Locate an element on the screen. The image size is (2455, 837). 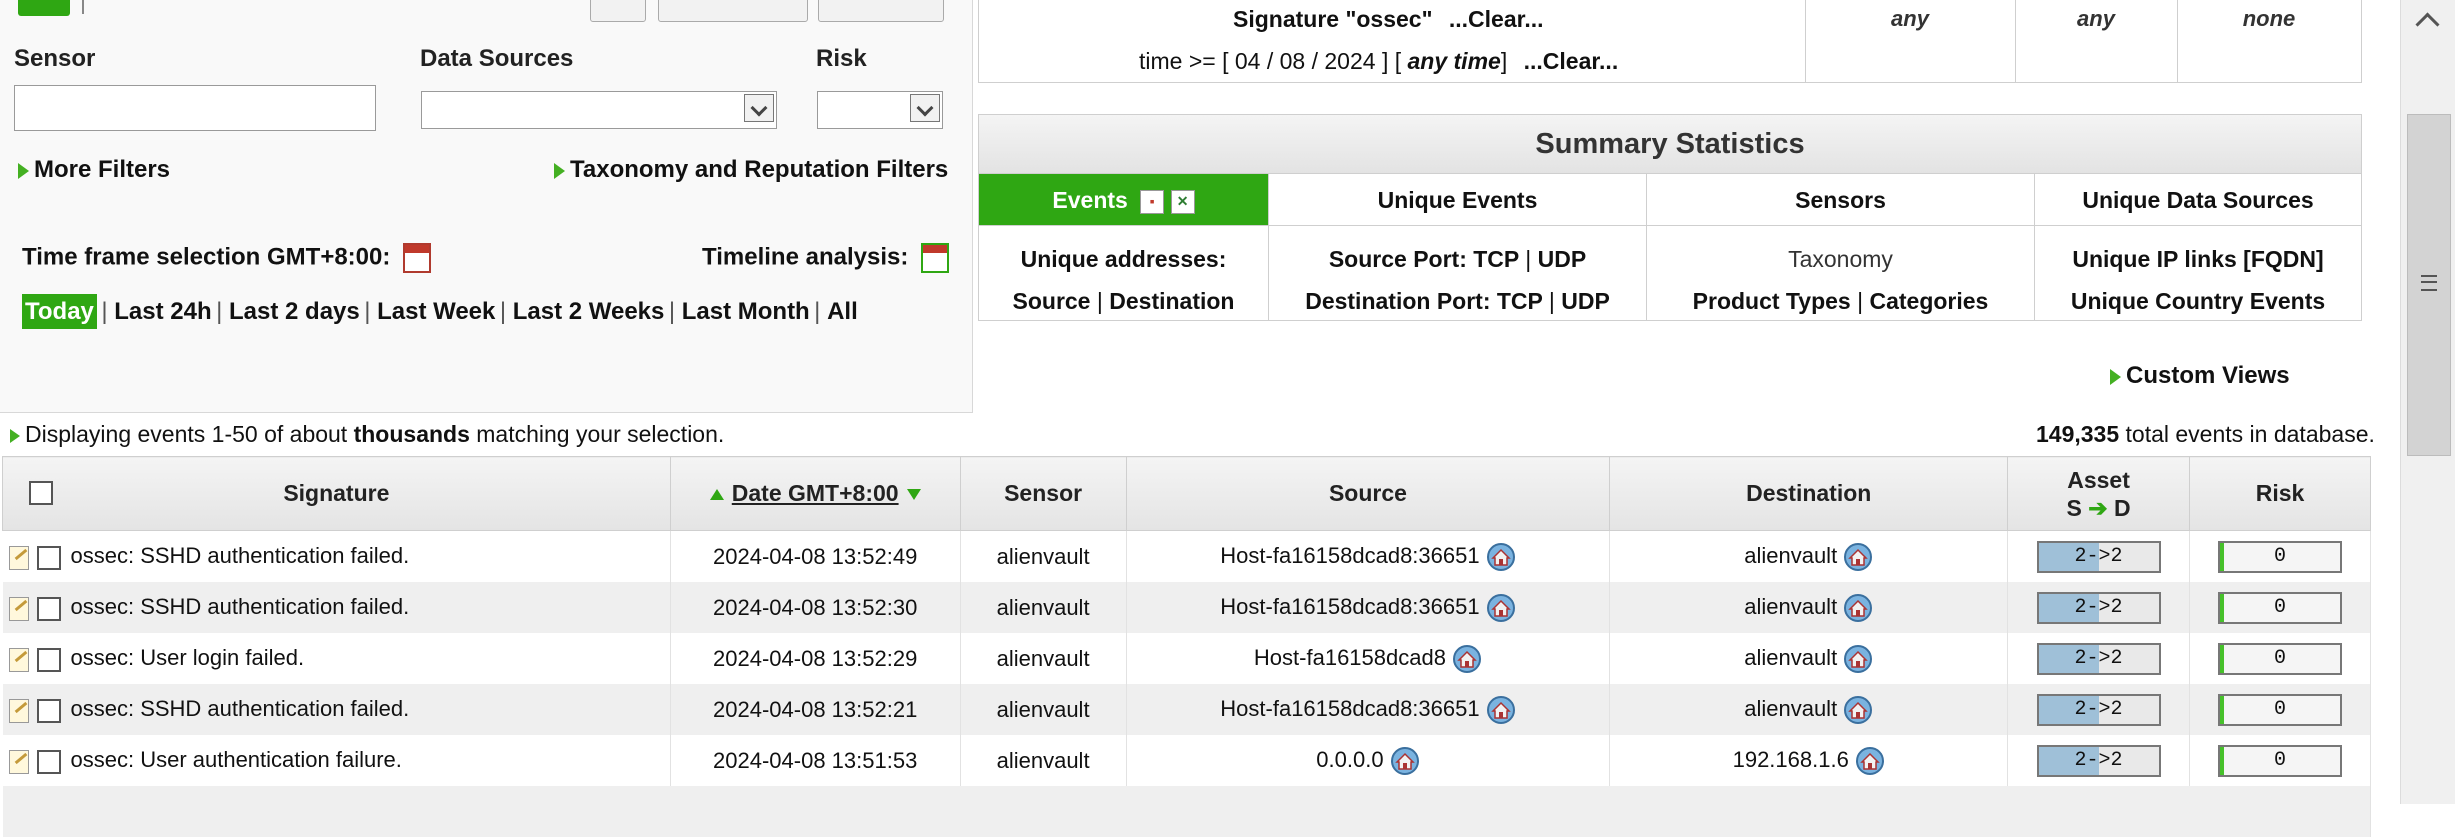
time-range-all: All is located at coordinates (842, 311).